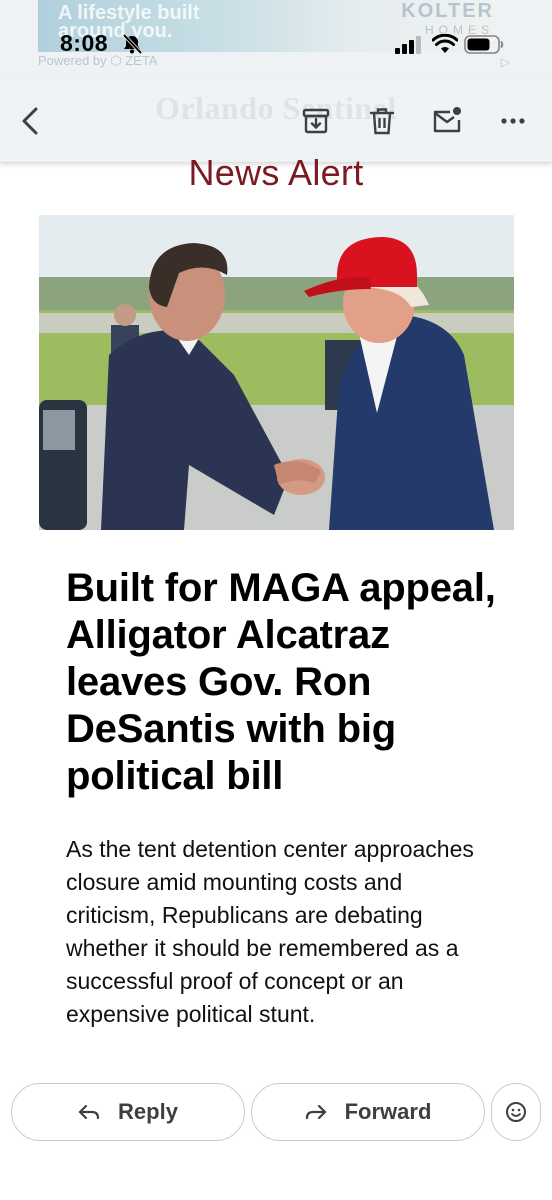  What do you see at coordinates (447, 121) in the screenshot?
I see `mark-unread-icon` at bounding box center [447, 121].